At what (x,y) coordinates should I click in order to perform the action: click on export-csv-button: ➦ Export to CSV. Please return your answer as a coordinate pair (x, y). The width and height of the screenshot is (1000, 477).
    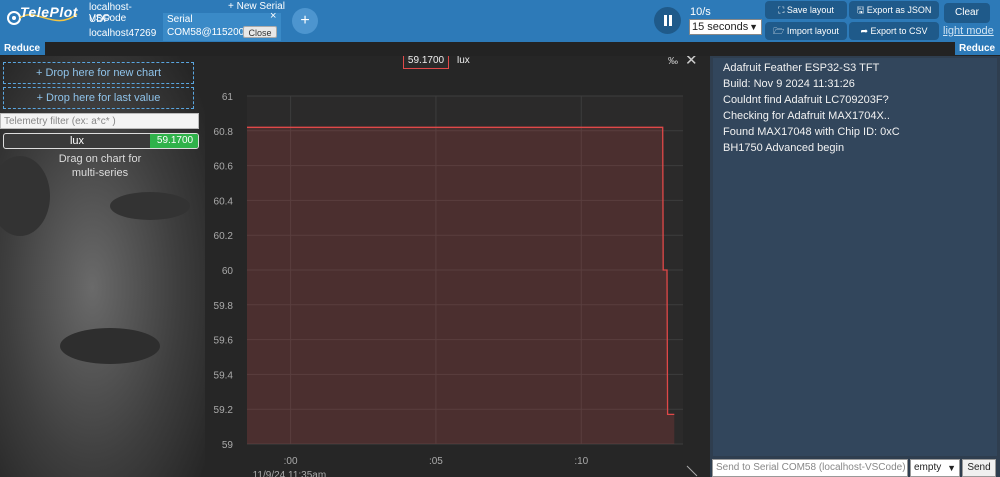
    Looking at the image, I should click on (894, 31).